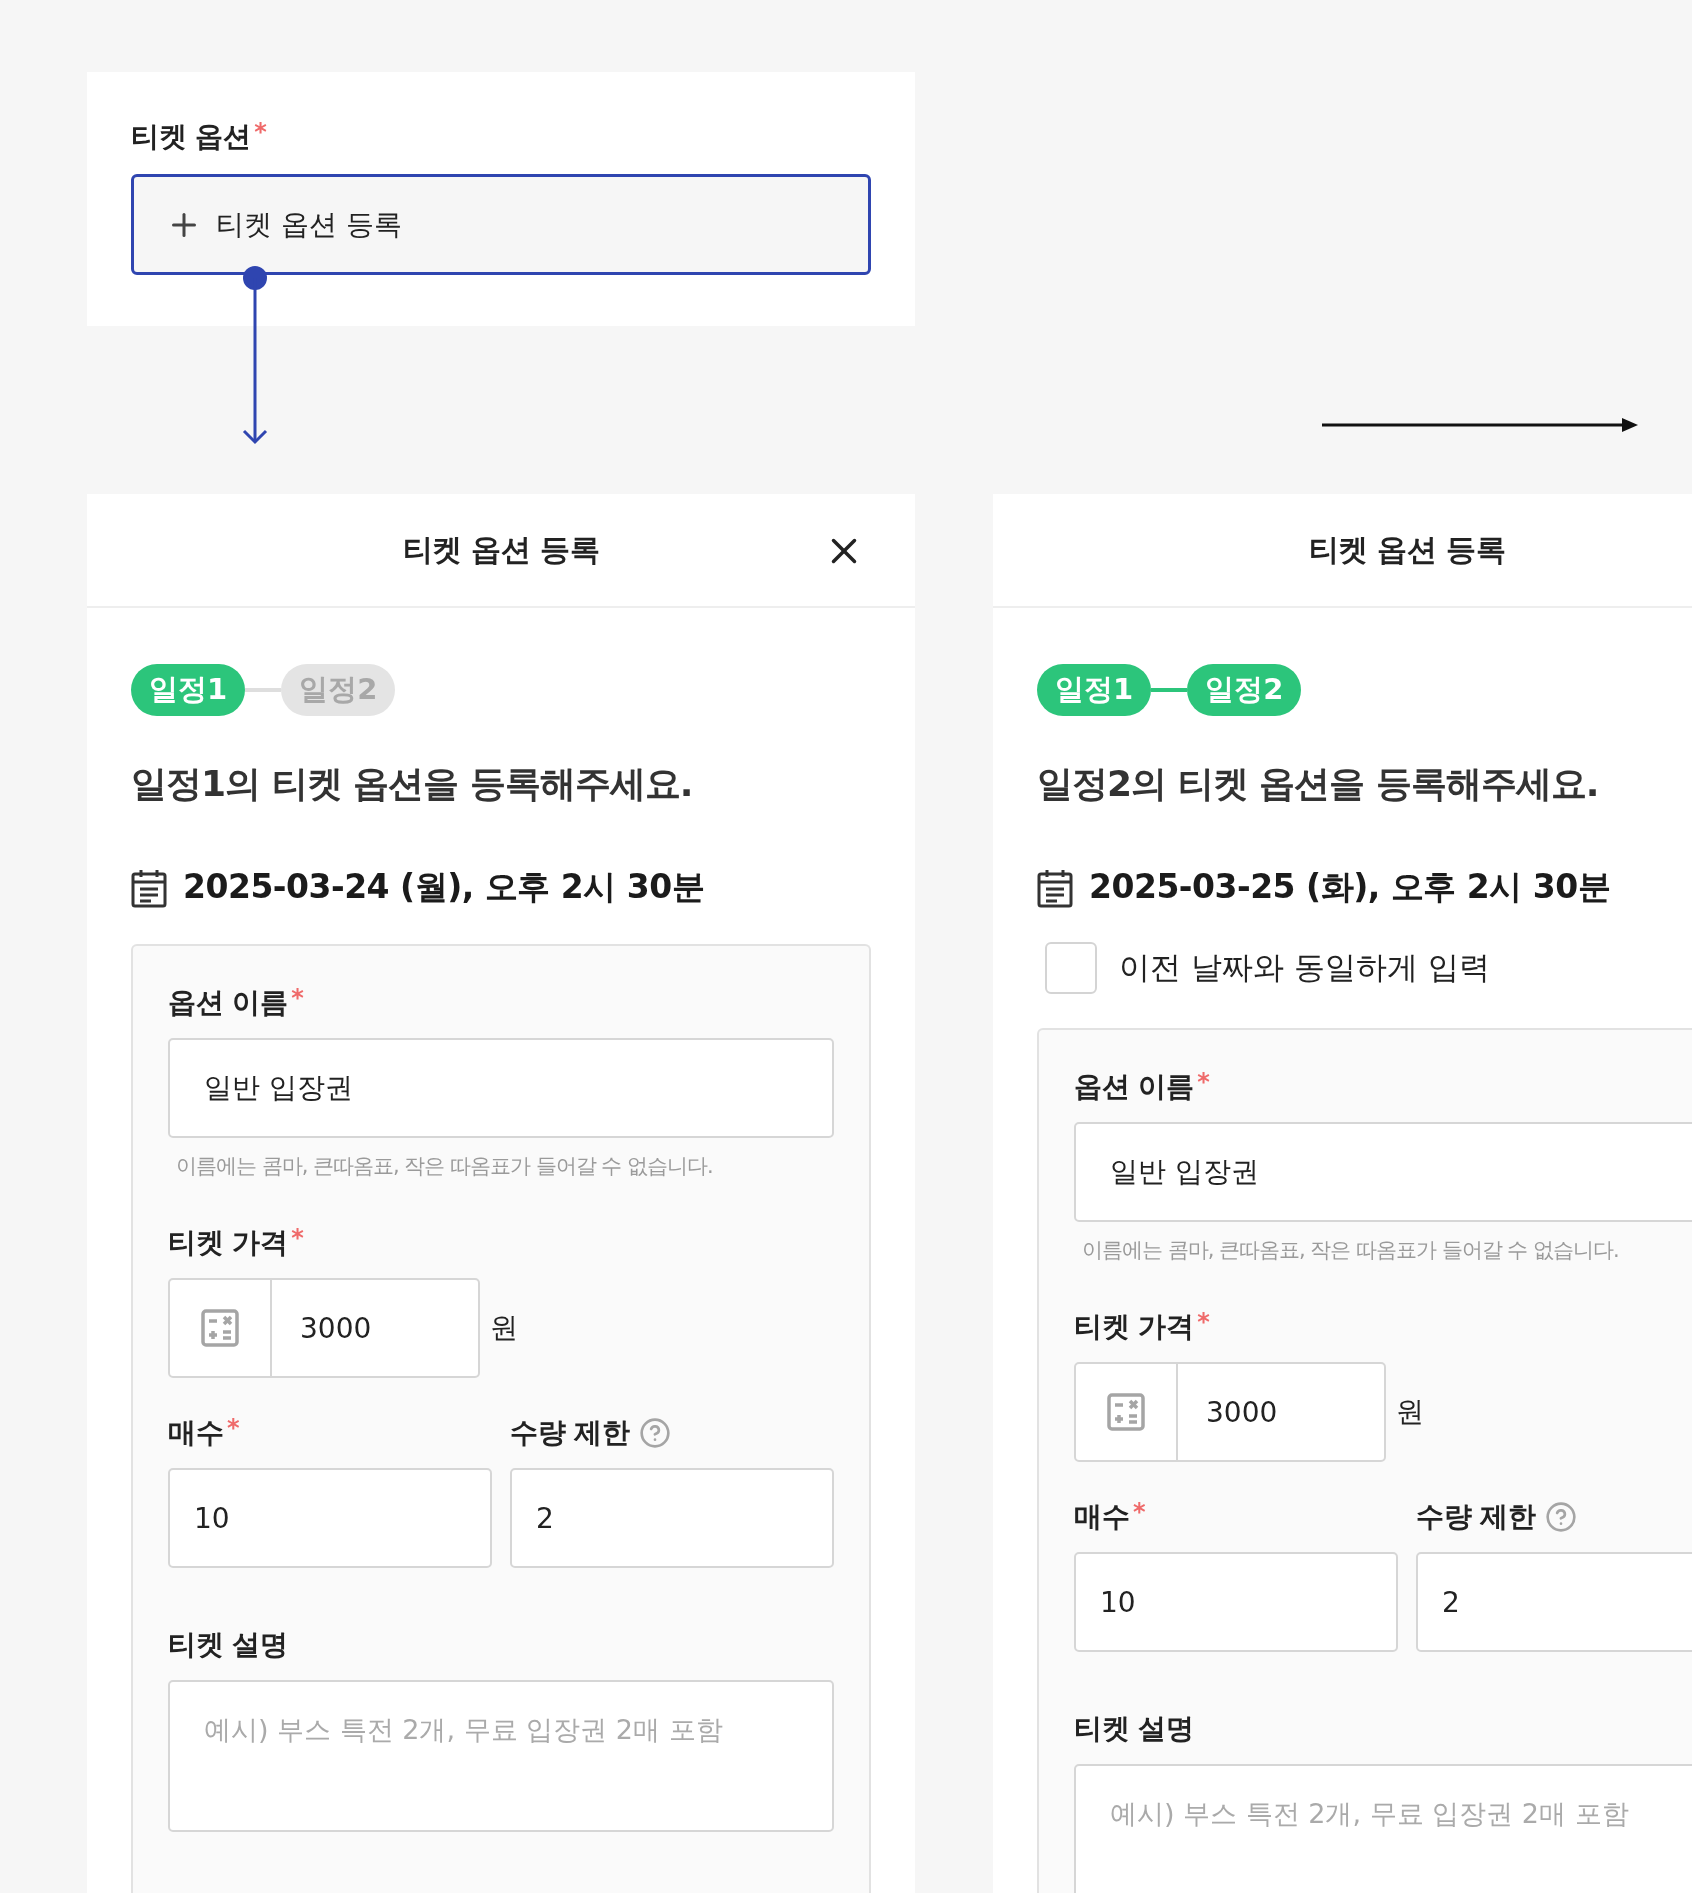 This screenshot has height=1893, width=1692. Describe the element at coordinates (501, 224) in the screenshot. I see `add-option-button: 티켓 옵션 등록` at that location.